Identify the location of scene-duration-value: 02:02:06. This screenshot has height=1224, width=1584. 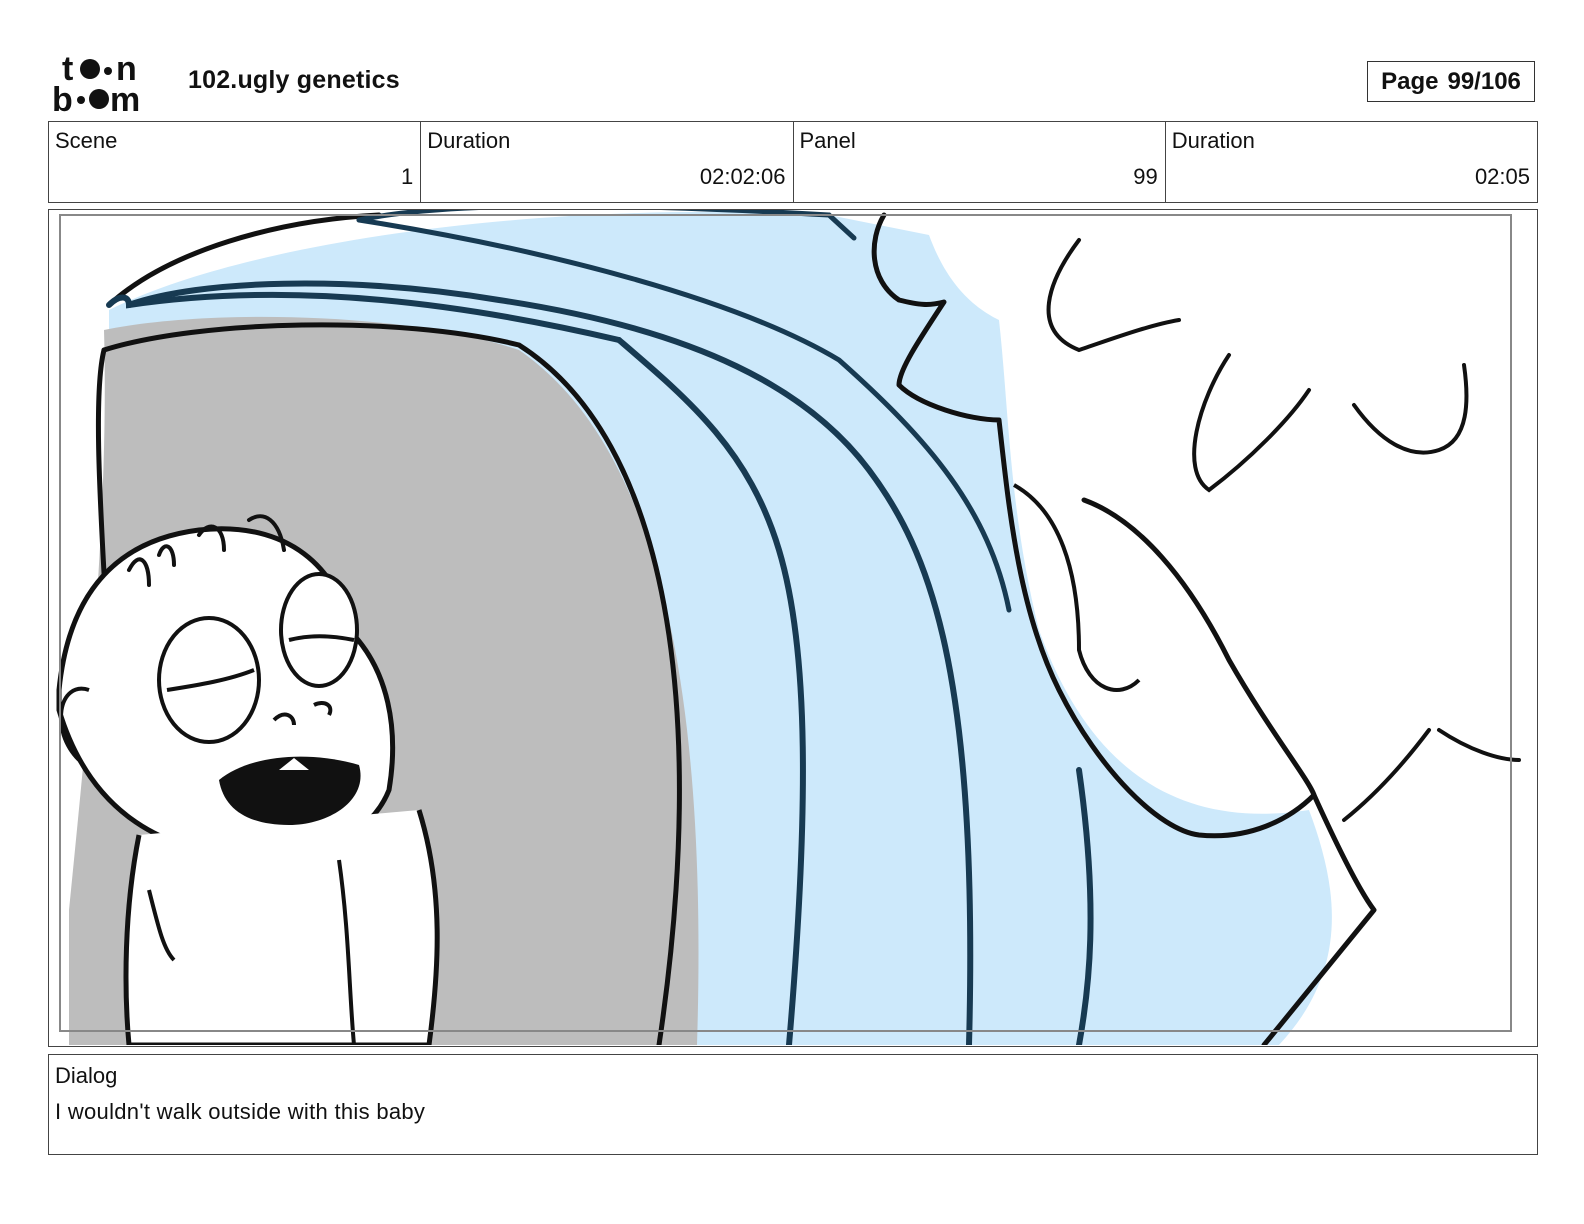
(742, 176).